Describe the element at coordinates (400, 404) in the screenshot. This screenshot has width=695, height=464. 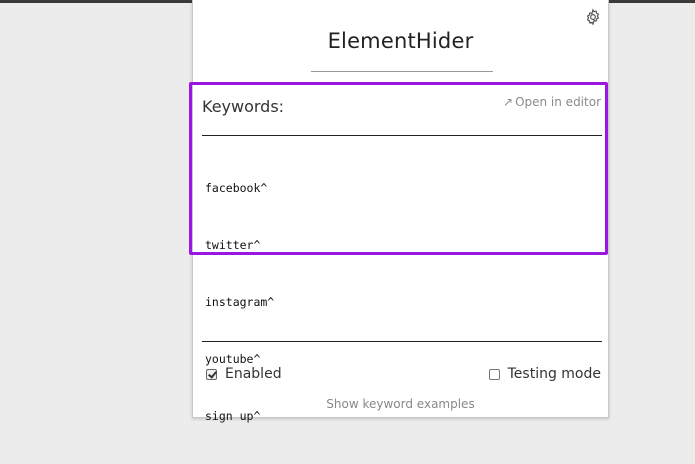
I see `show-keyword-examples-link: Show keyword examples` at that location.